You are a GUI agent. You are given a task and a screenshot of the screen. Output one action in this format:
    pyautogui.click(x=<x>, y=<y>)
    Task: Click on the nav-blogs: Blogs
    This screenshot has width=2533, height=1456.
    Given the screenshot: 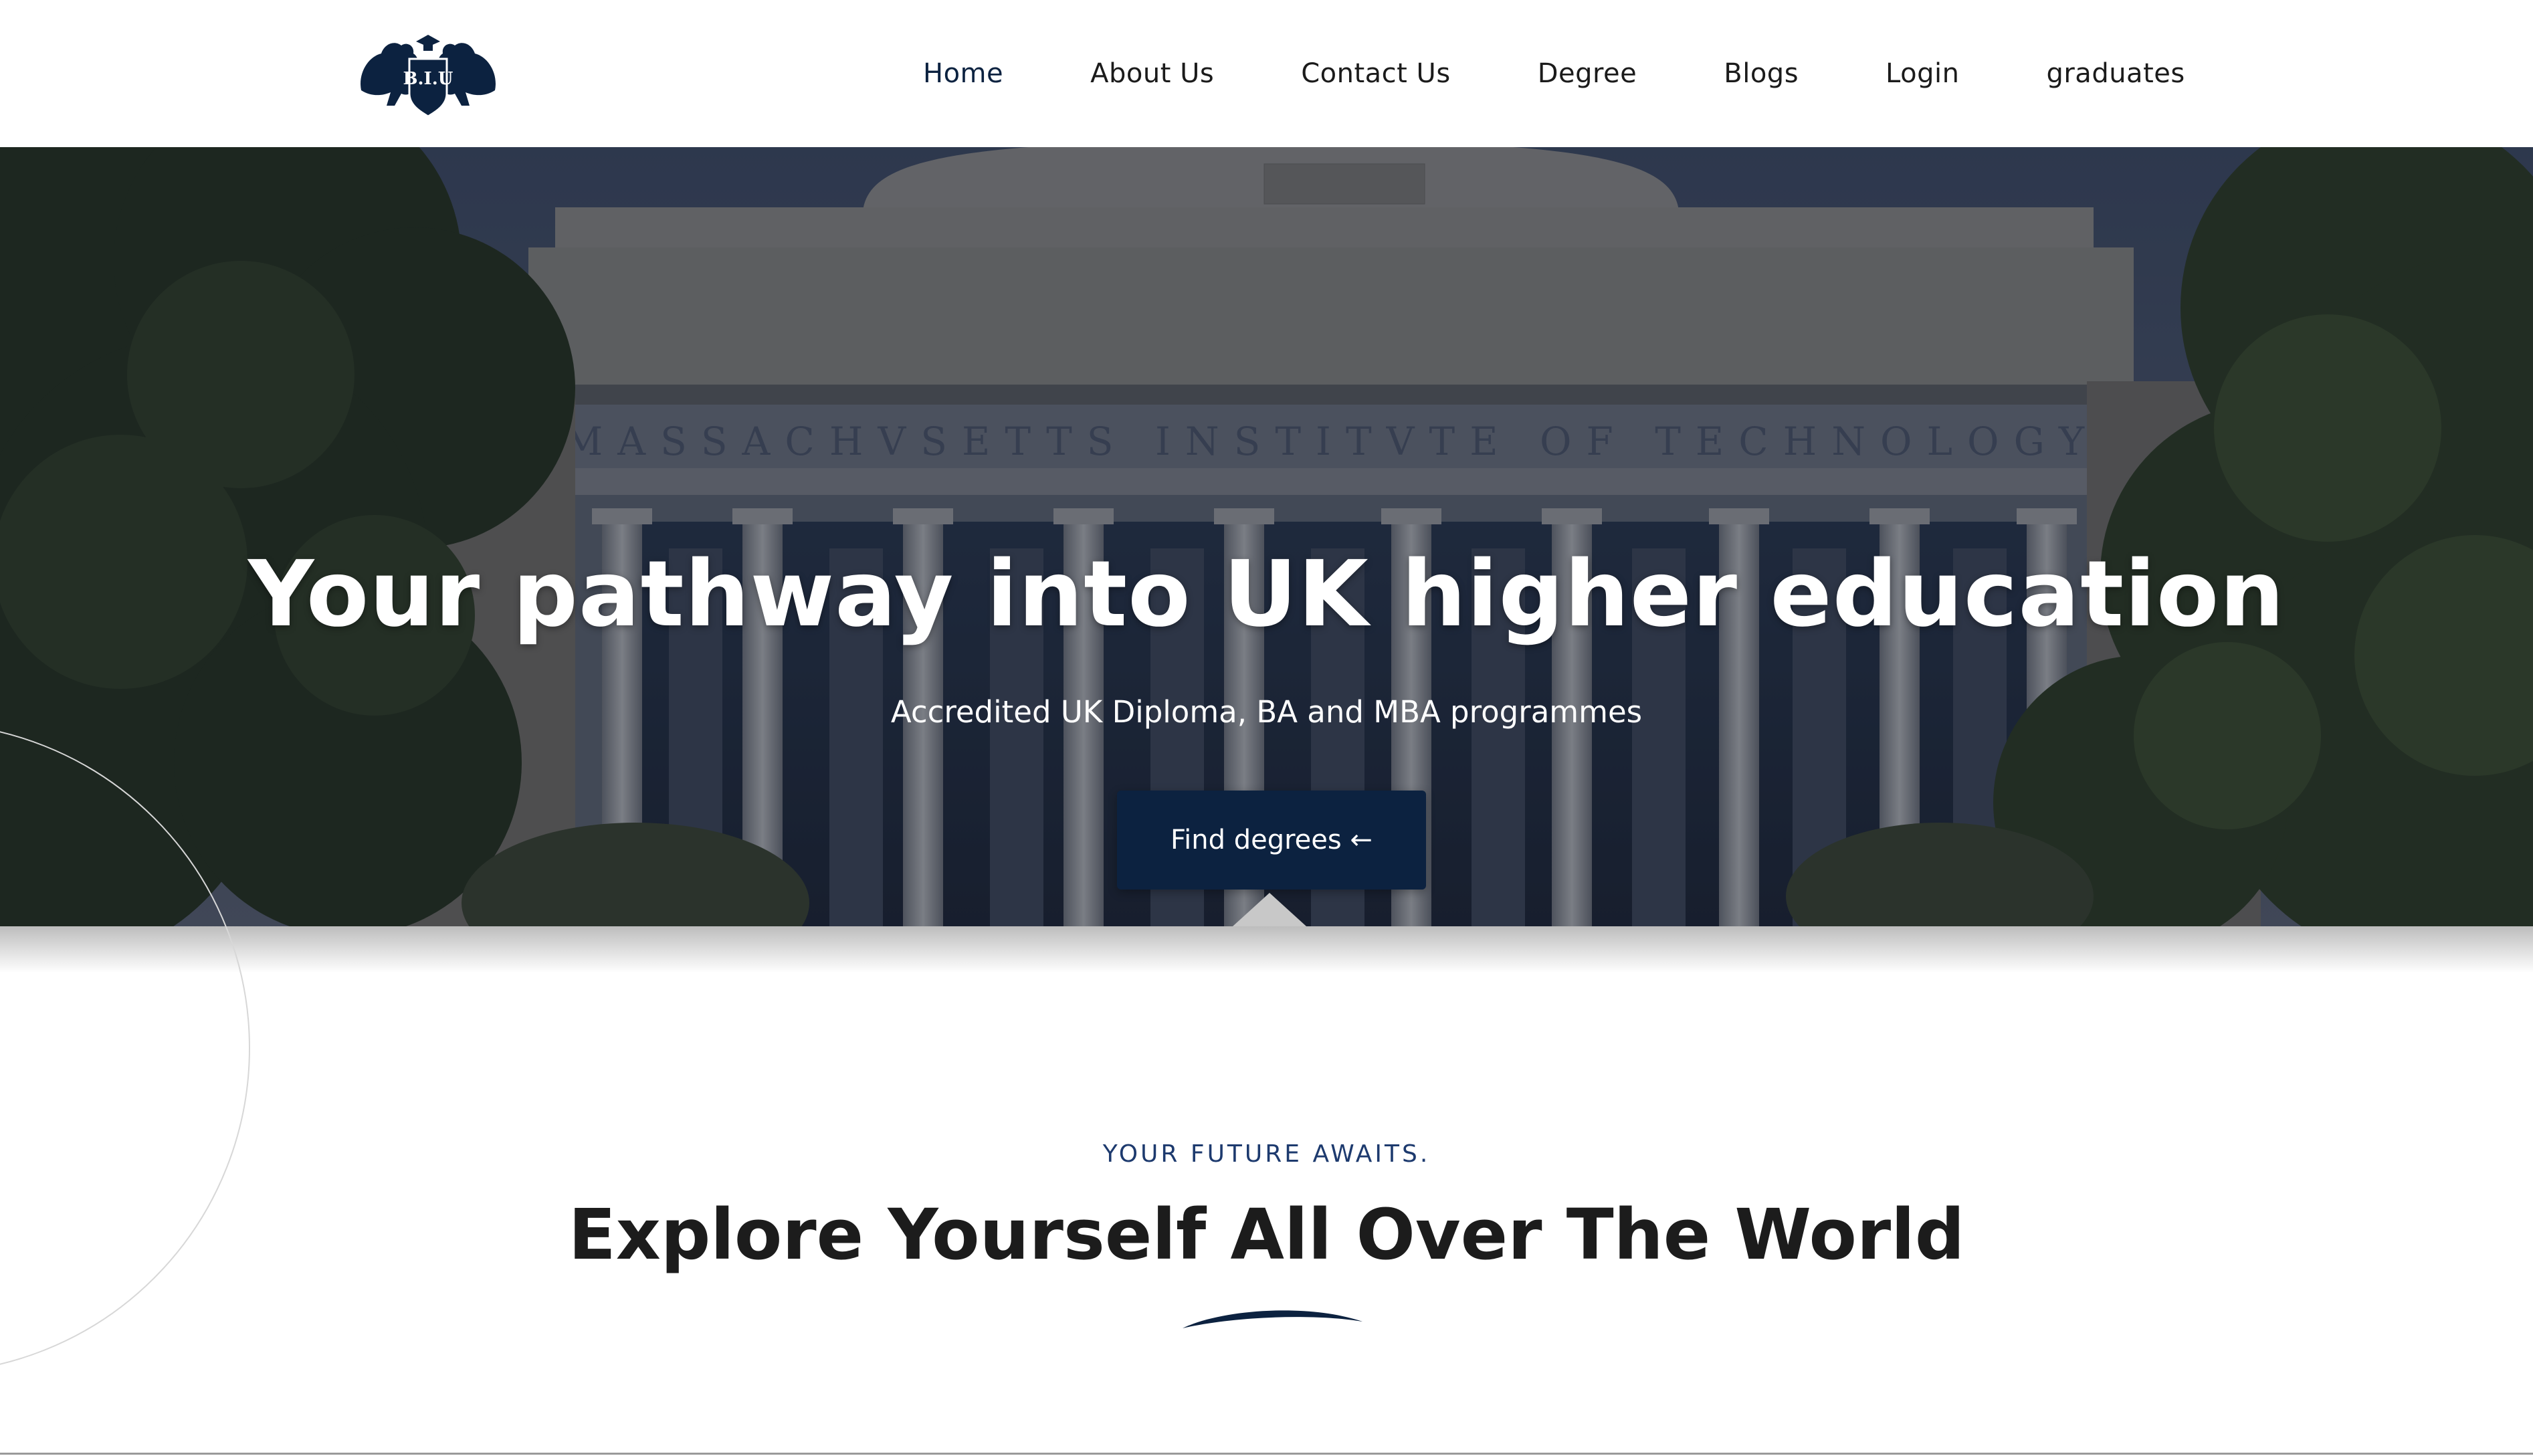 What is the action you would take?
    pyautogui.click(x=1761, y=73)
    